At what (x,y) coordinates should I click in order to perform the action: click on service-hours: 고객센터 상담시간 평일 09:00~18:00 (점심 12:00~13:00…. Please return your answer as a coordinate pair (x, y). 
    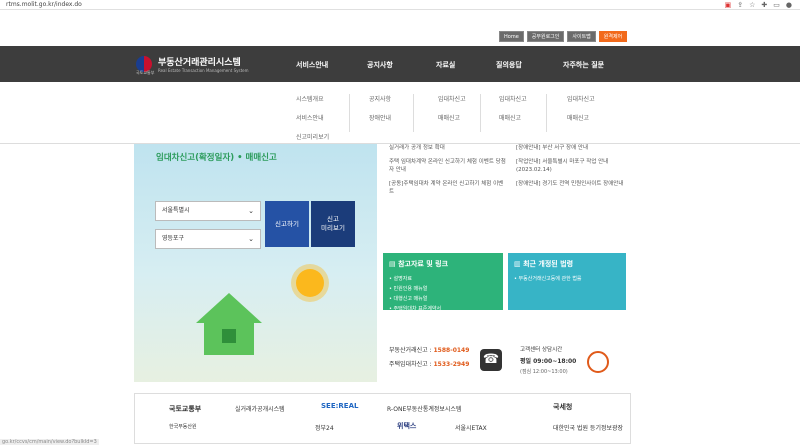
    Looking at the image, I should click on (548, 360).